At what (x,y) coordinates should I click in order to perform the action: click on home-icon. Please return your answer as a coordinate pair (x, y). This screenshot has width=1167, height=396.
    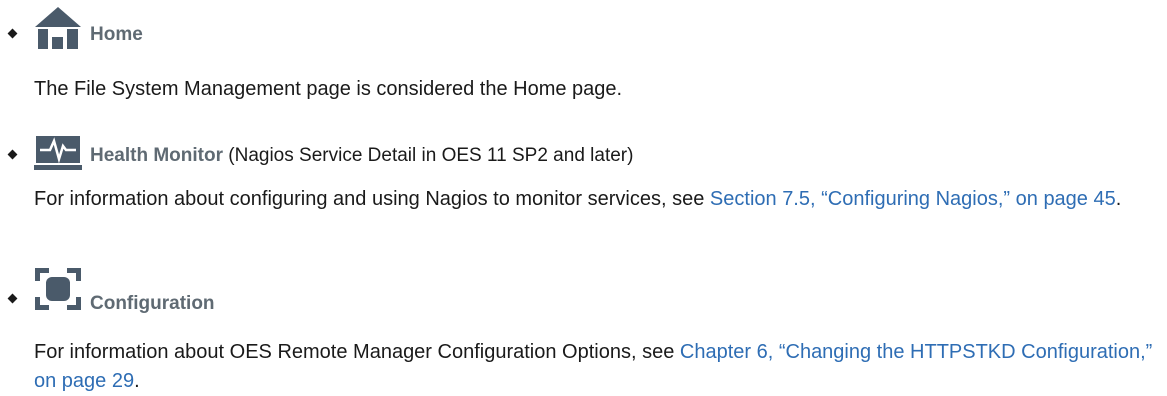
    Looking at the image, I should click on (58, 30).